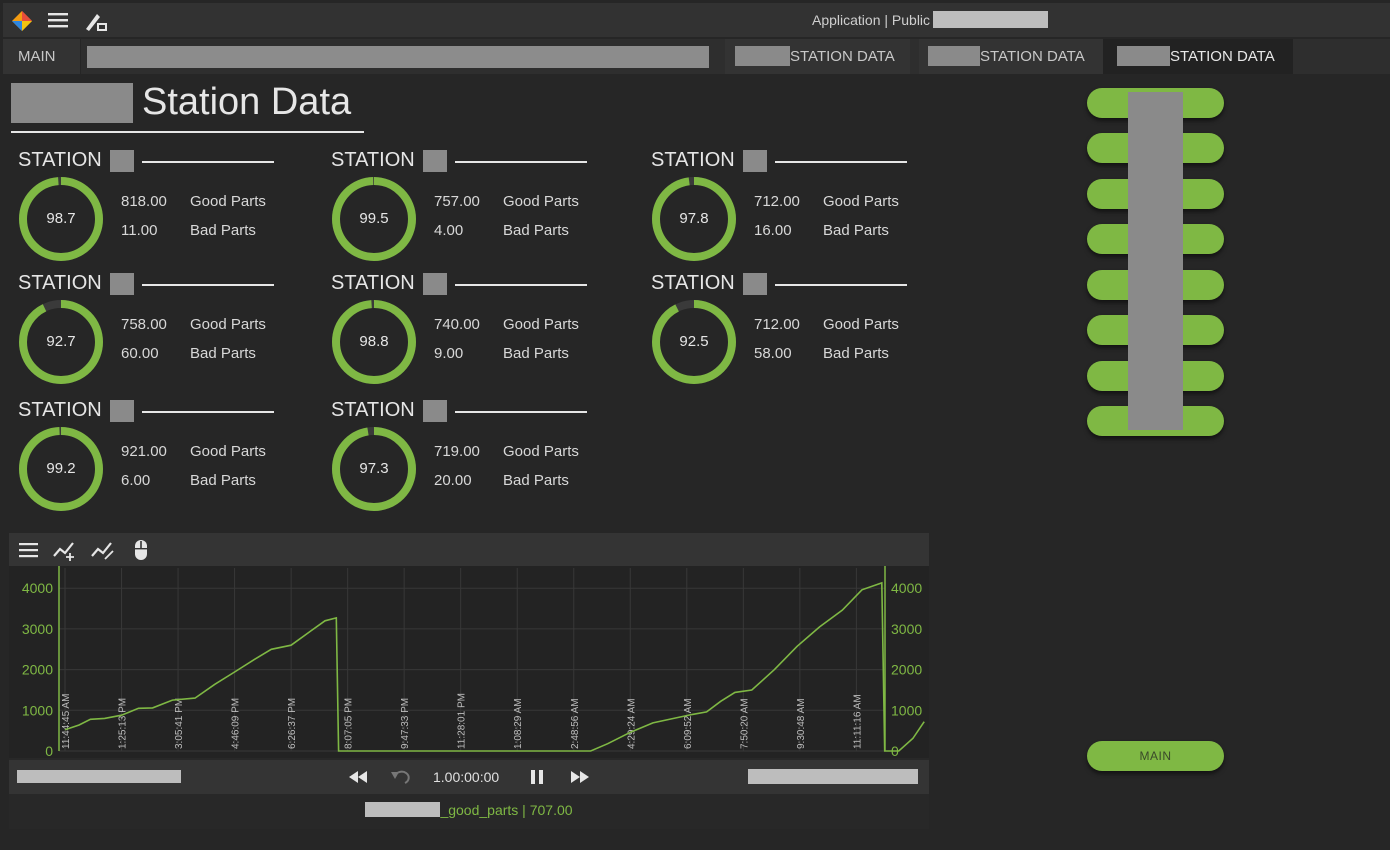 The image size is (1390, 850). Describe the element at coordinates (140, 353) in the screenshot. I see `bad-parts-value: 60.00` at that location.